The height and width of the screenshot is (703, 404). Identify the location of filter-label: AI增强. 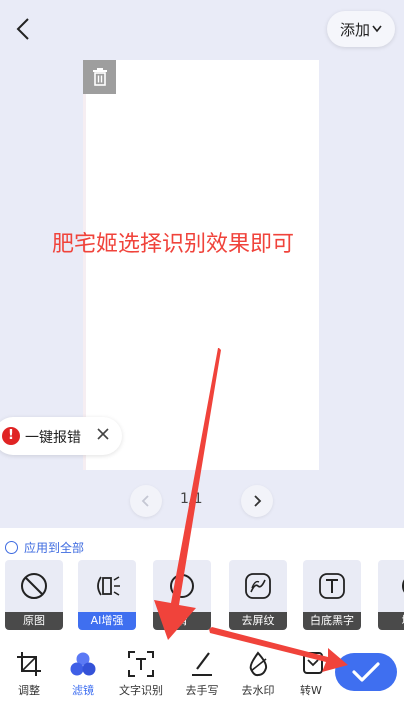
(107, 621).